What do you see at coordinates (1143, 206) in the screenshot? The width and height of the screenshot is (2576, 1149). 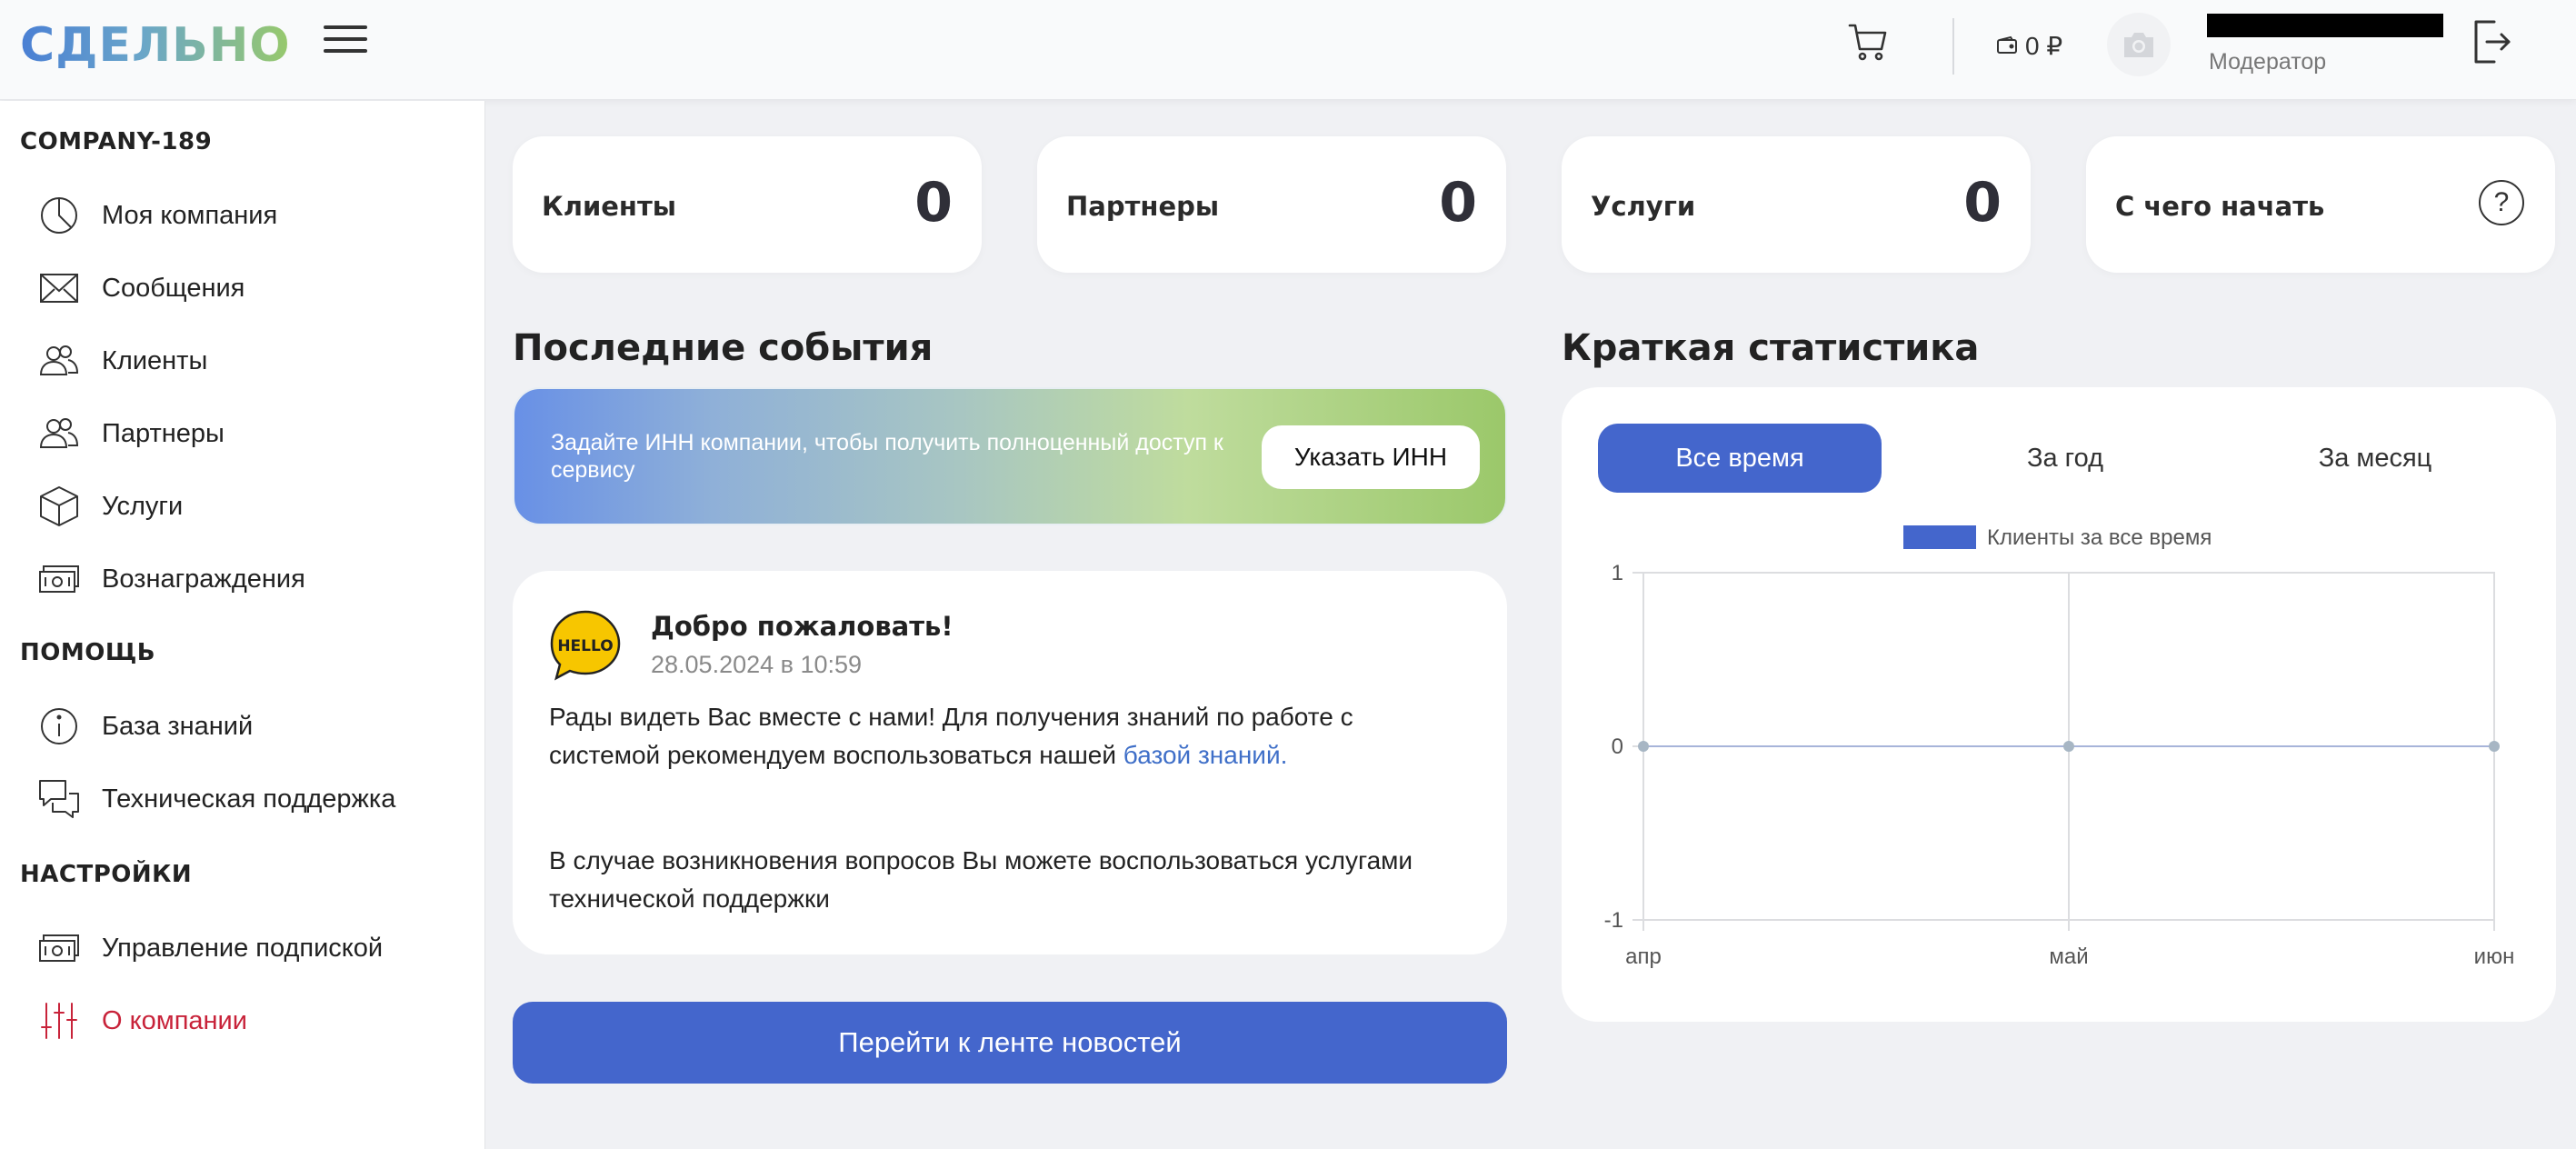 I see `stat-label: Партнеры` at bounding box center [1143, 206].